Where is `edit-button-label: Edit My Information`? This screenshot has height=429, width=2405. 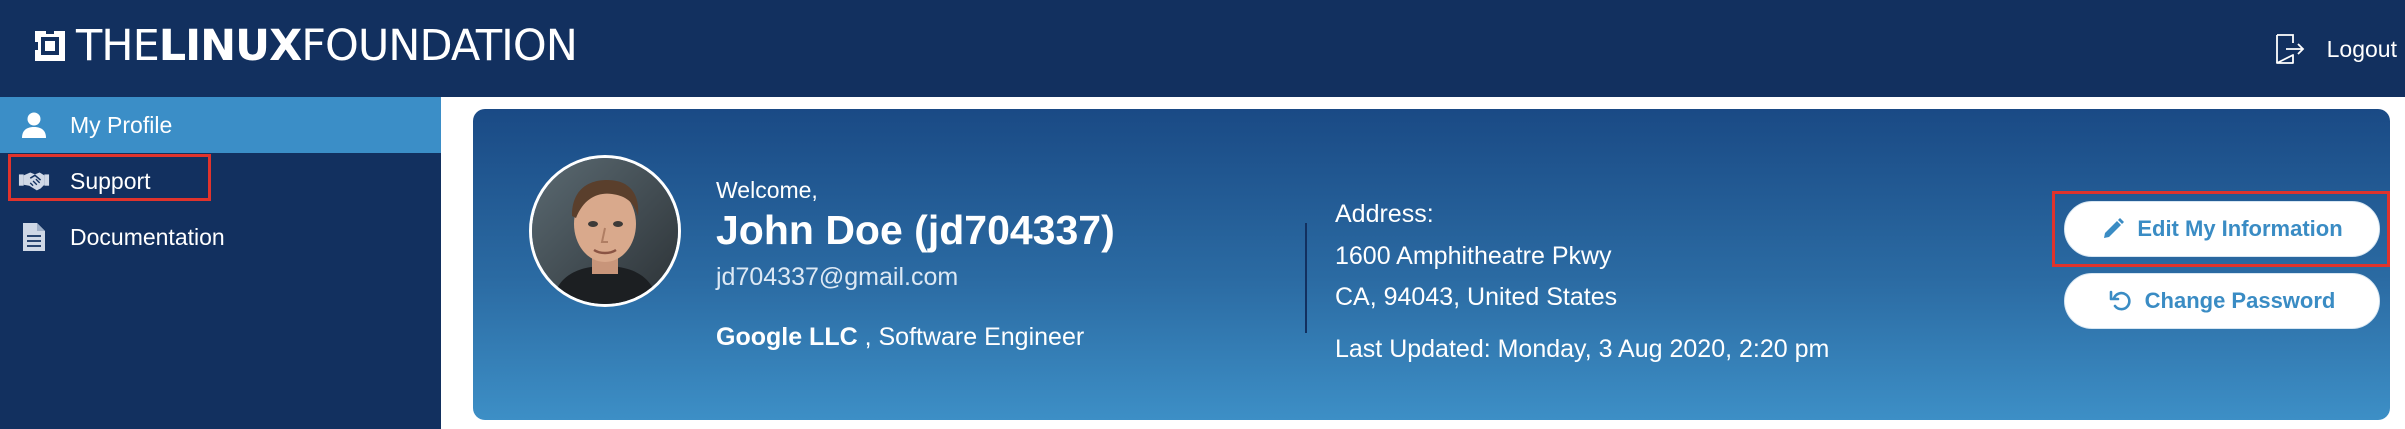
edit-button-label: Edit My Information is located at coordinates (2240, 228).